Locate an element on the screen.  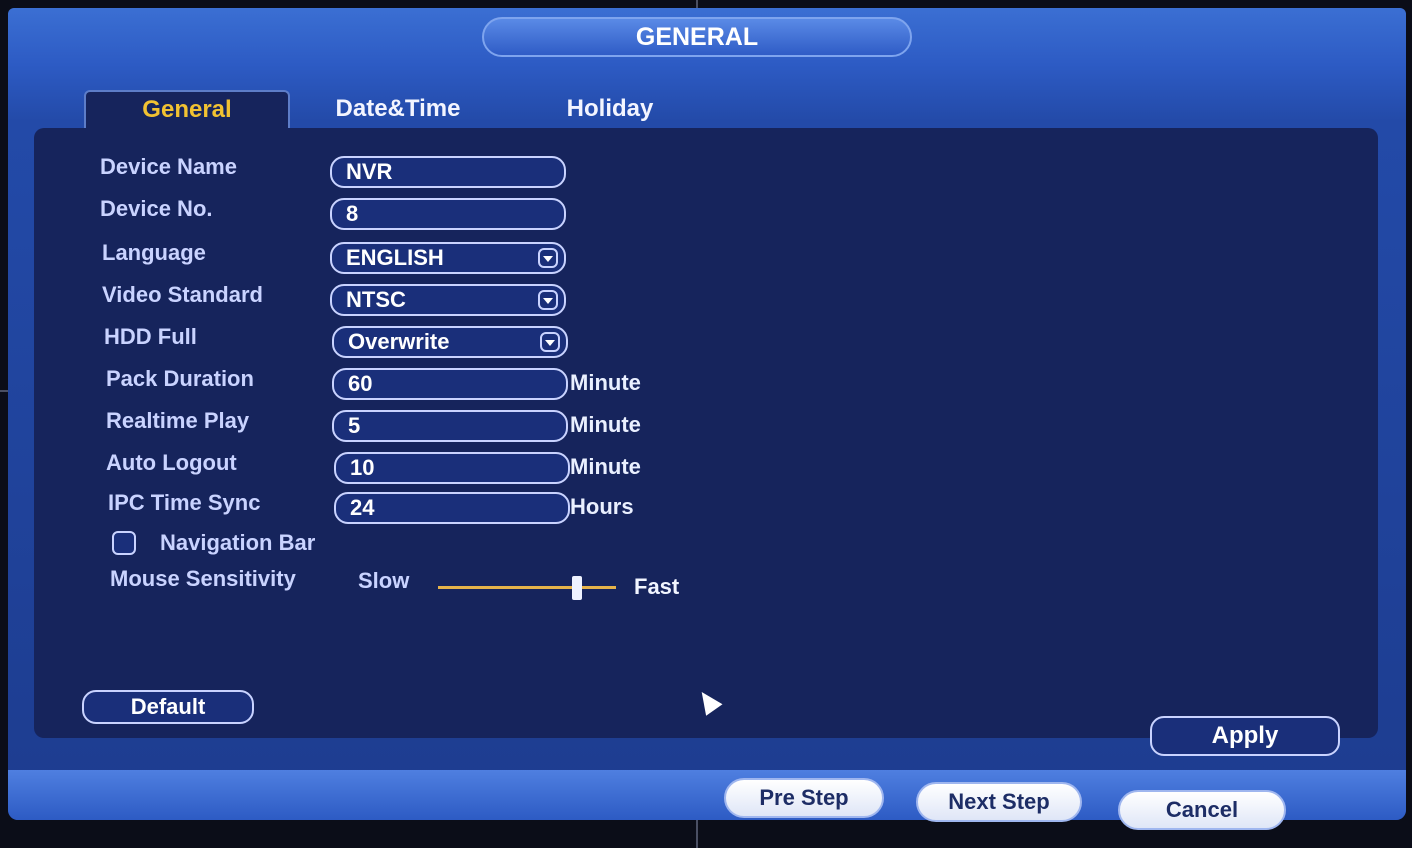
video-standard-label: Video Standard is located at coordinates (182, 294).